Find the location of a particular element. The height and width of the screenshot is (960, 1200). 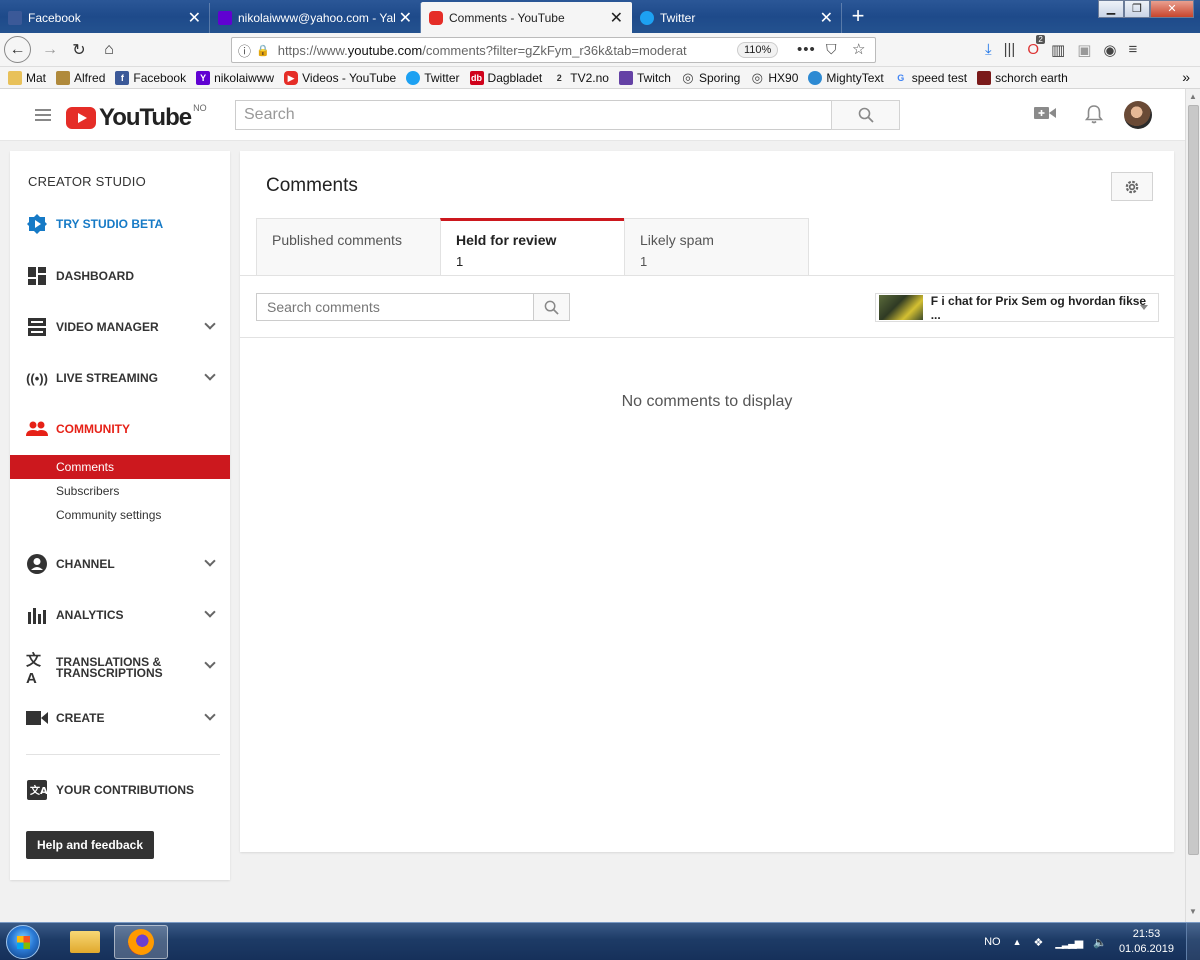

taskbar-firefox is located at coordinates (141, 942).